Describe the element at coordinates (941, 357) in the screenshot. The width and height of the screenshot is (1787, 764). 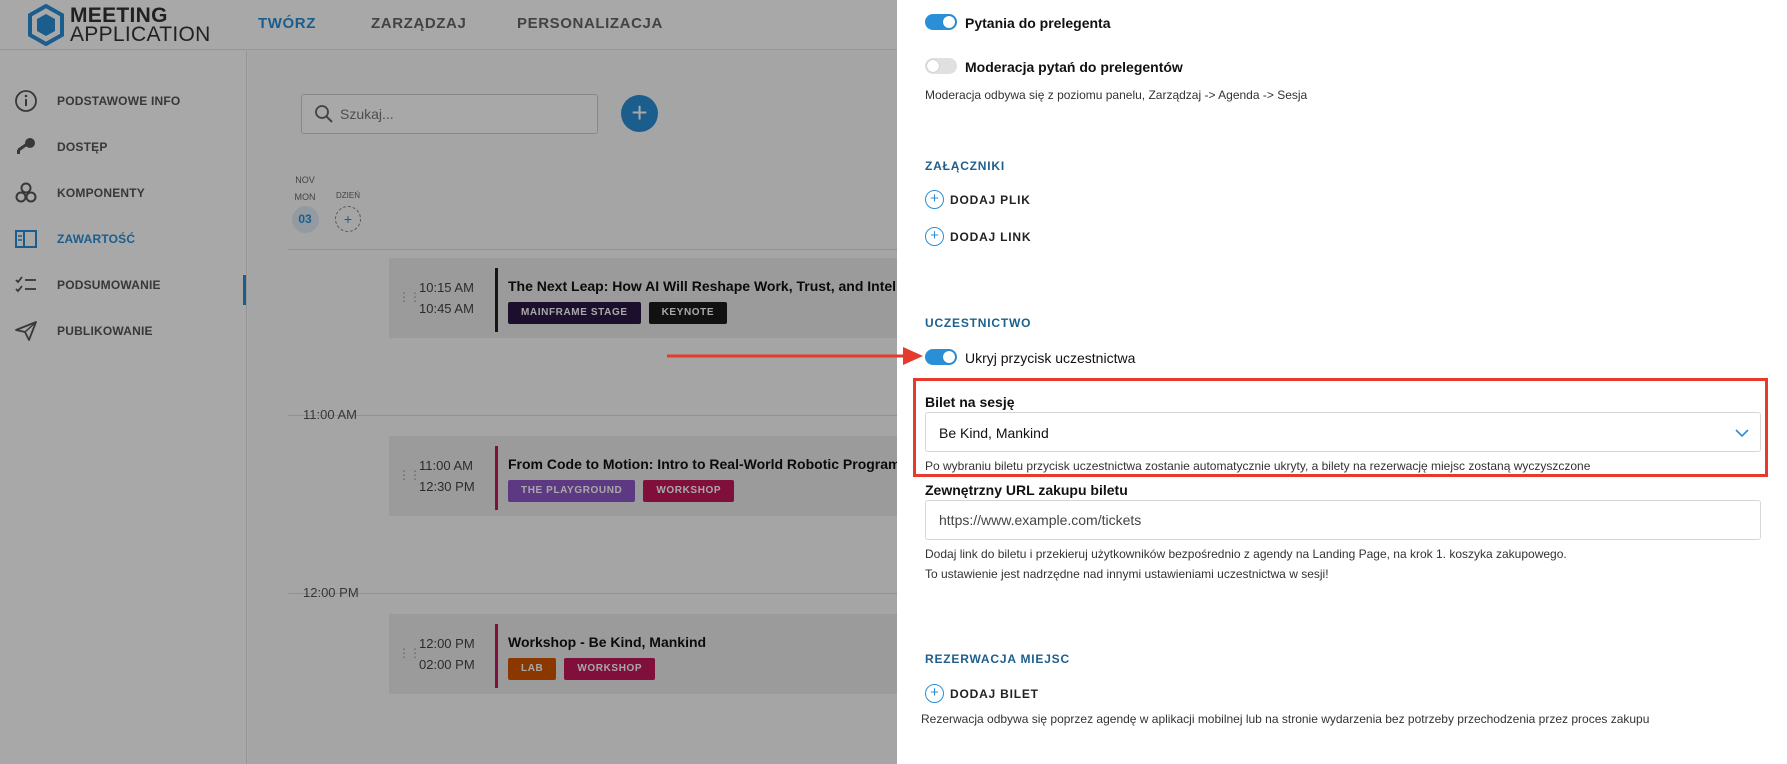
I see `hide-participation-toggle` at that location.